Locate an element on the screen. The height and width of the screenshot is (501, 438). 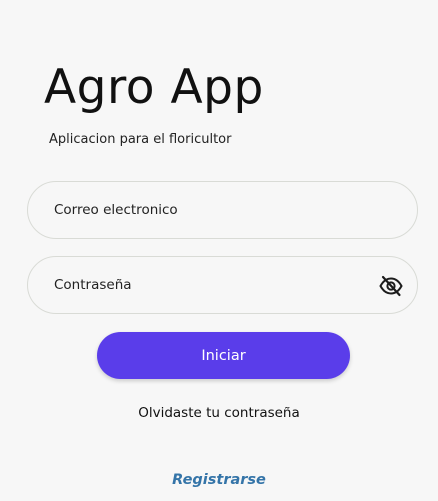
forgot-password-link: Olvidaste tu contraseña is located at coordinates (219, 413).